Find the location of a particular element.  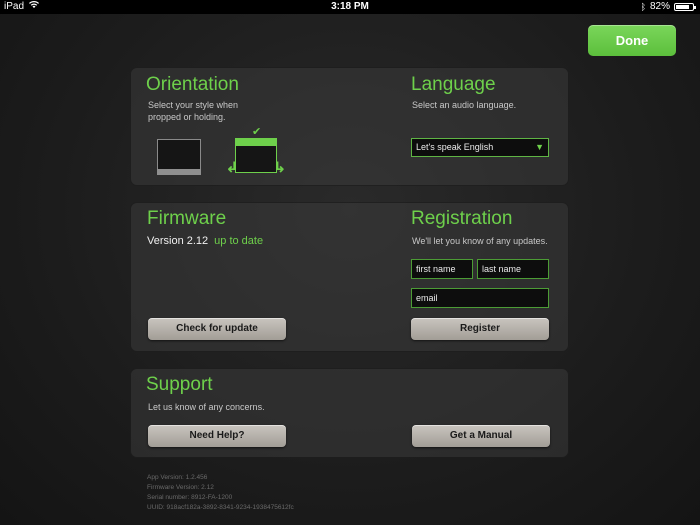

register-button: Register is located at coordinates (480, 329).